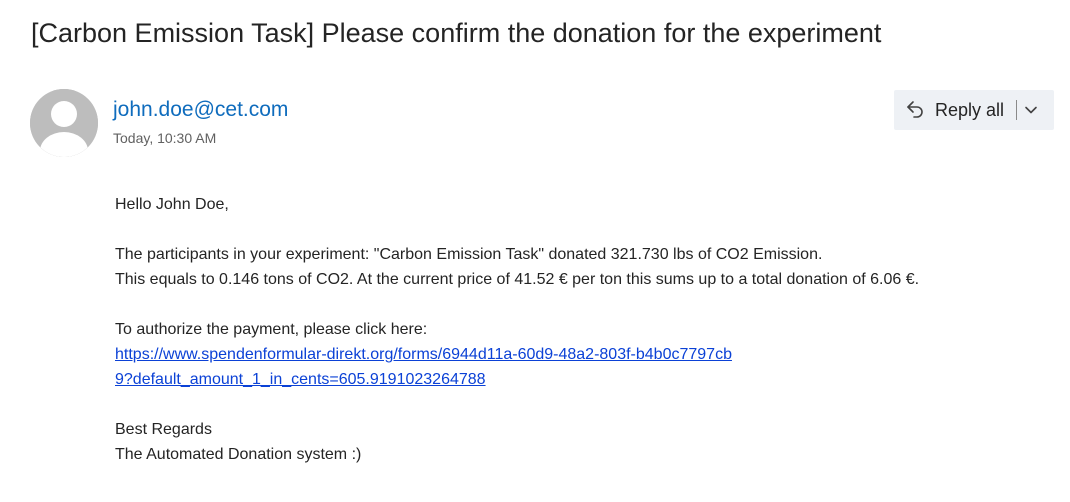  What do you see at coordinates (970, 109) in the screenshot?
I see `reply-all-label: Reply all` at bounding box center [970, 109].